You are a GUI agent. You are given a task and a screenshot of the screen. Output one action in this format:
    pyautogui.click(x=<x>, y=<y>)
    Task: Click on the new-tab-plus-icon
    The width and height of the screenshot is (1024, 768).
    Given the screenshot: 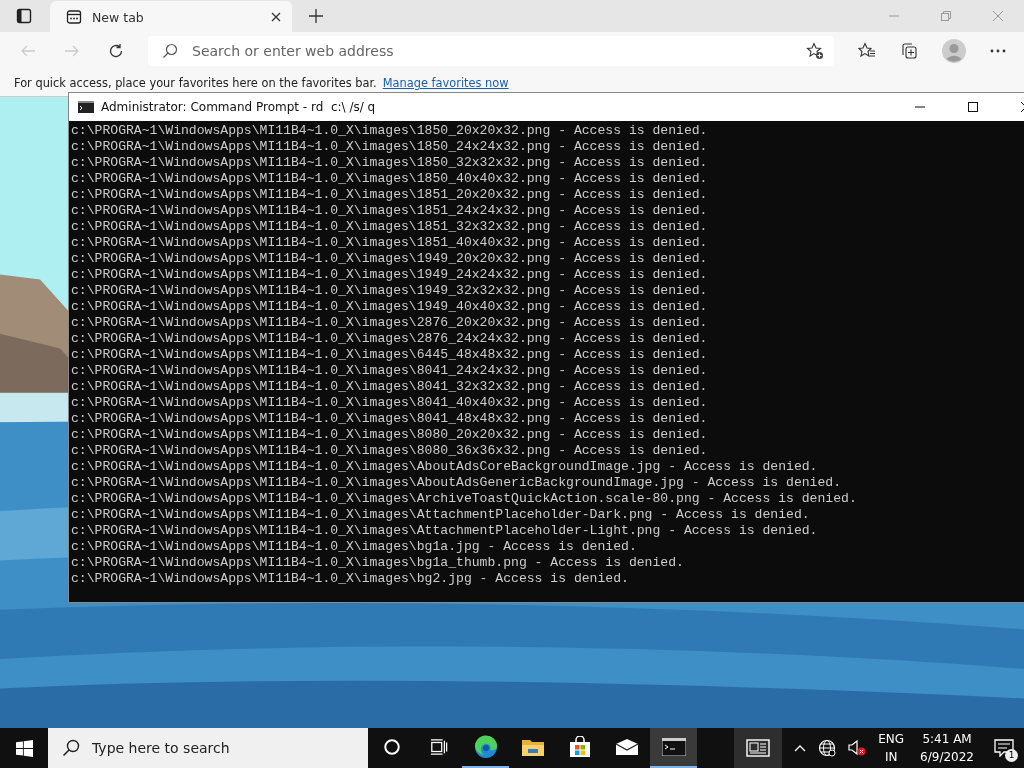 What is the action you would take?
    pyautogui.click(x=316, y=16)
    